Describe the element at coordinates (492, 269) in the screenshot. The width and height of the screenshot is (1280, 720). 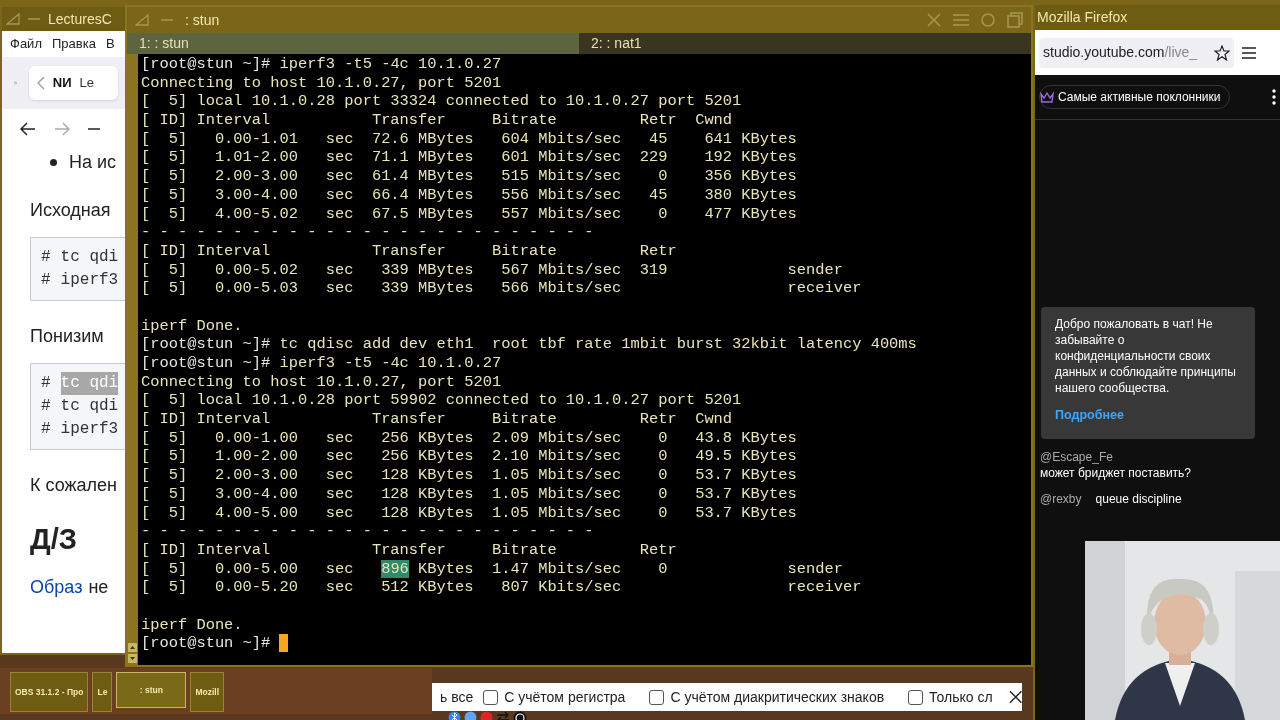
I see `terminal-output: [ 5] 0.00-5.02 sec 339 MBytes 567 Mbits/sec 319 sender` at that location.